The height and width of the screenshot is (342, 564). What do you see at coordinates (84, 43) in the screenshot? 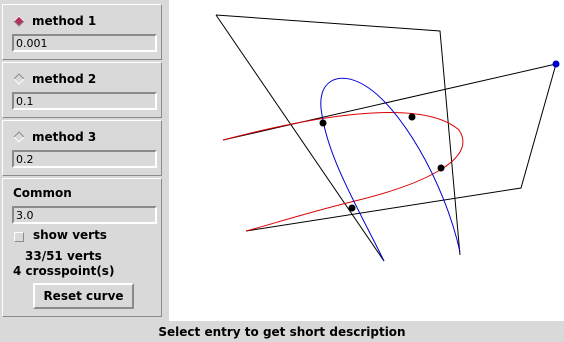
I see `method-1-input` at bounding box center [84, 43].